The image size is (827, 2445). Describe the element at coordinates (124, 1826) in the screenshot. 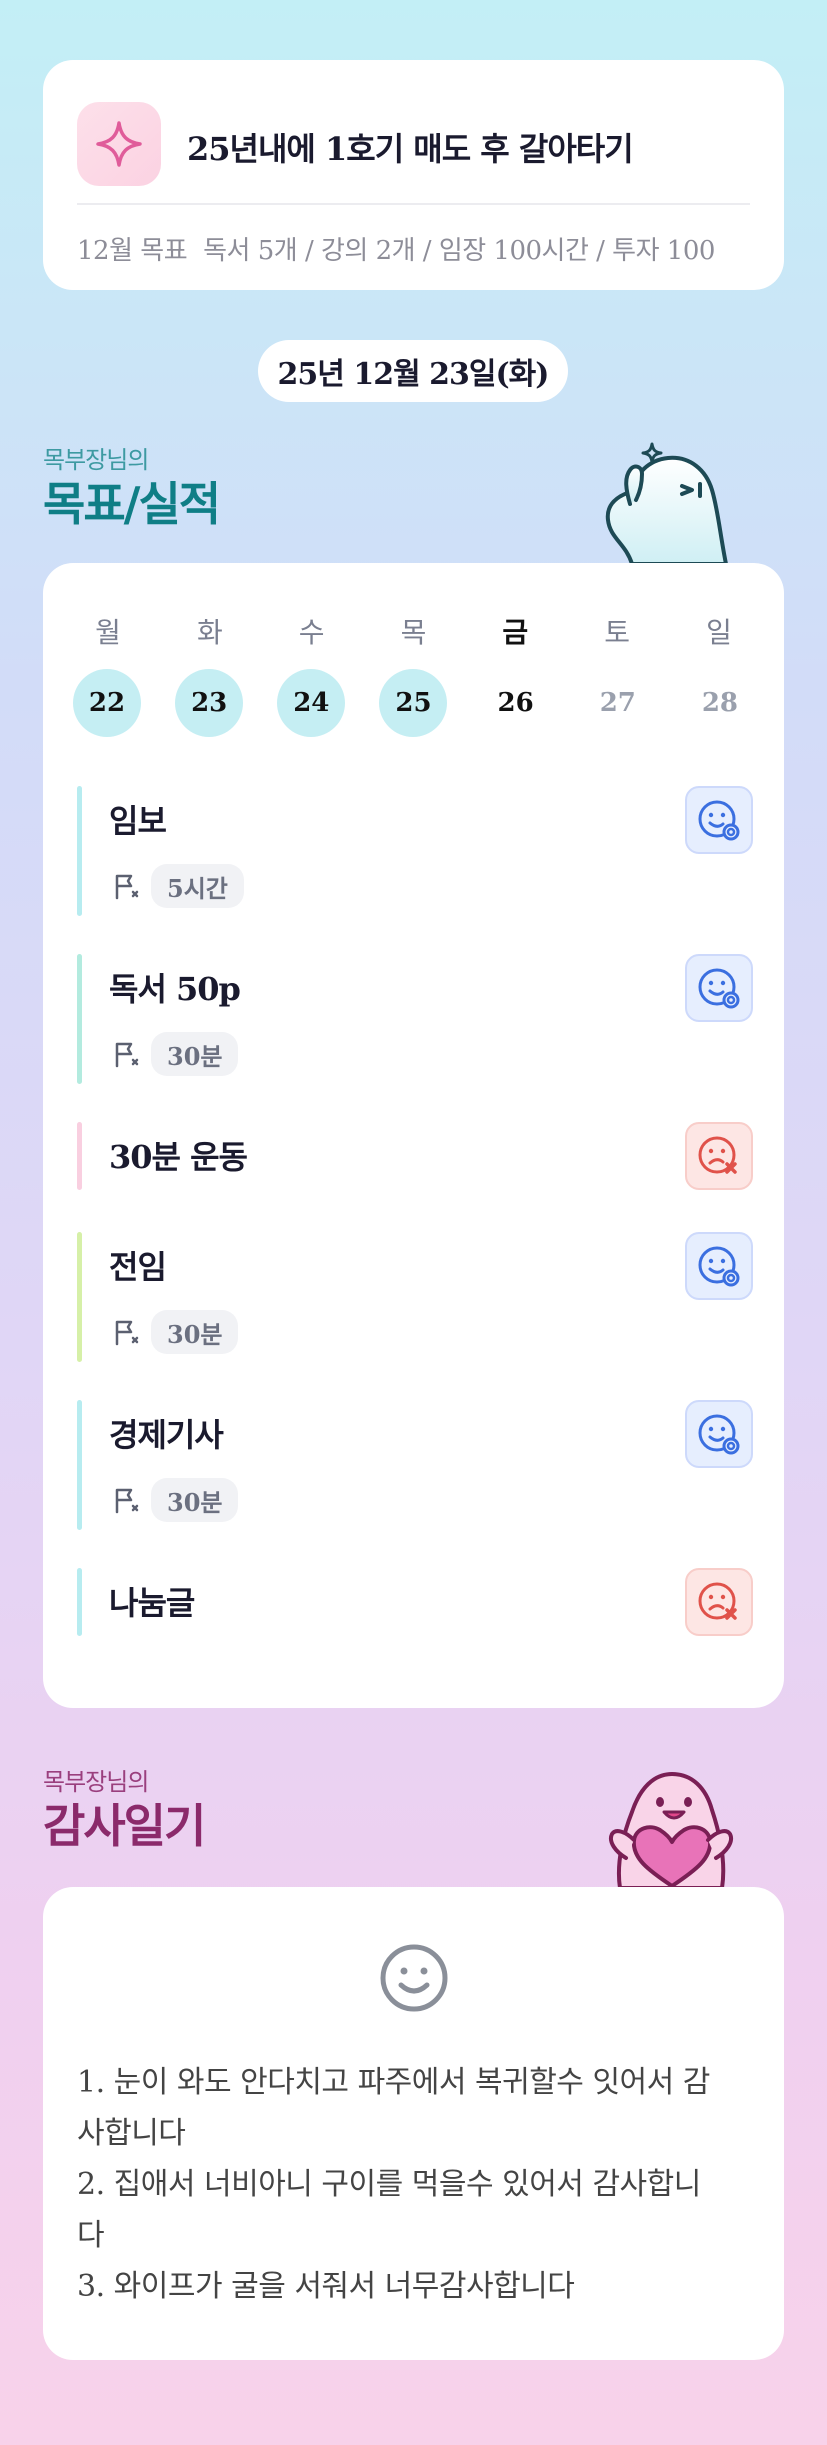

I see `gratitude-section-title: 감사일기` at that location.